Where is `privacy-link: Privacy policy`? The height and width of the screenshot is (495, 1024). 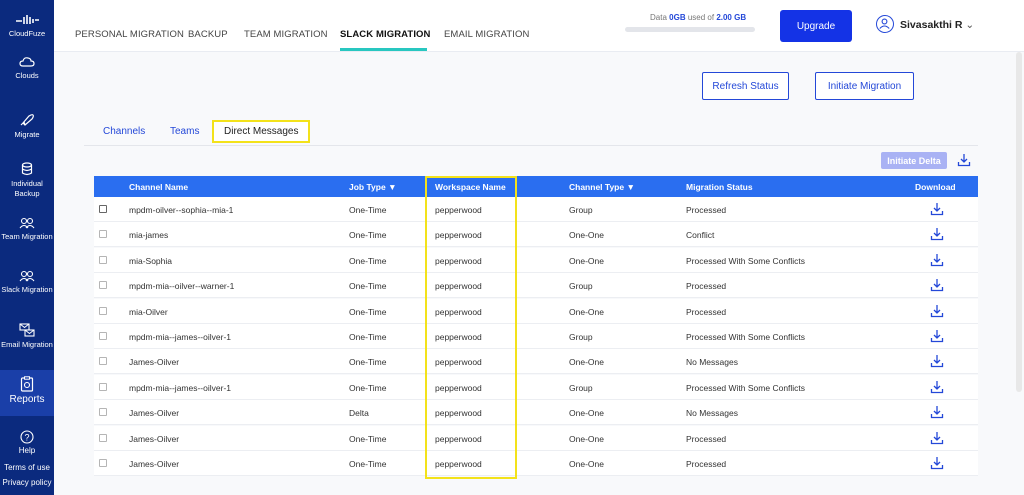
privacy-link: Privacy policy is located at coordinates (27, 482).